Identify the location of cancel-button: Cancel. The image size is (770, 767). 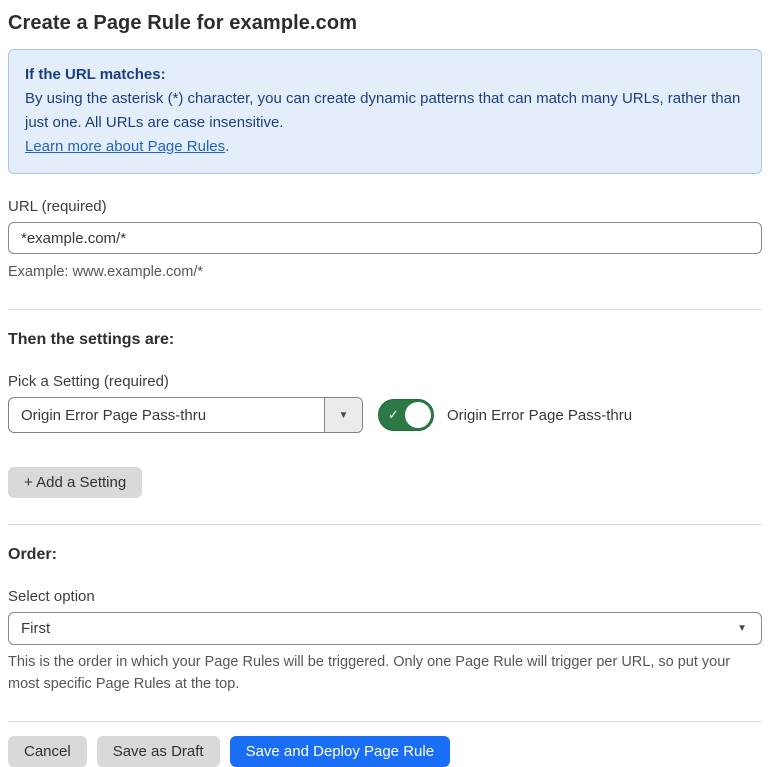
(47, 751).